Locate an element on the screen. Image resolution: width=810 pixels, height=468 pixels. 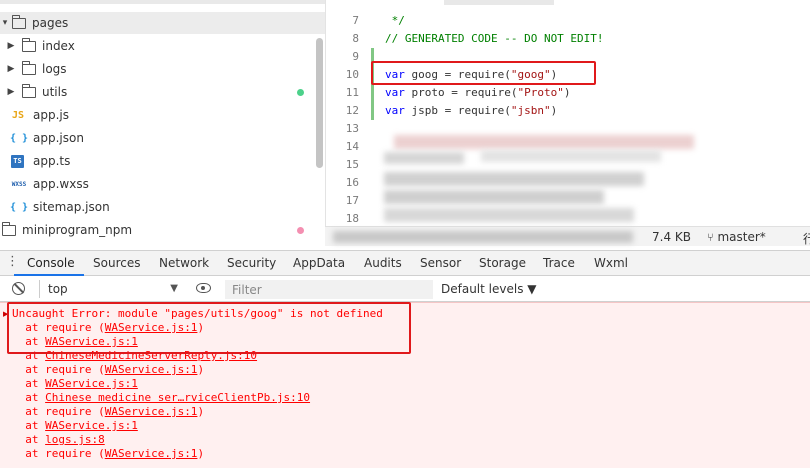
chevron-down-icon: ▾ is located at coordinates (5, 23).